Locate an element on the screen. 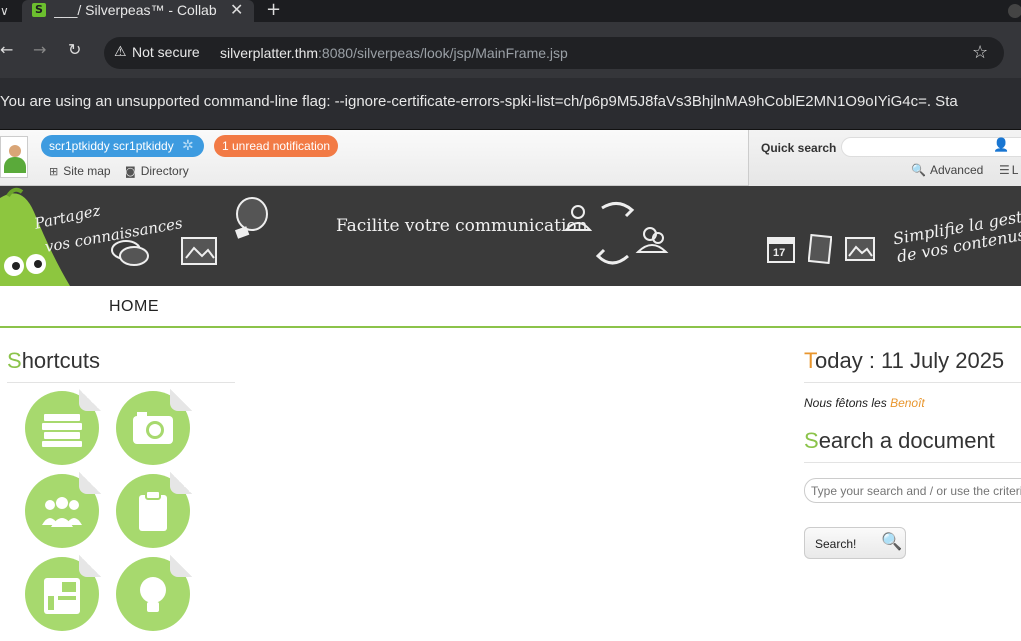  browser-tab-bar: ∨ S ___/ Silverpeas™ - Collab ✕ + is located at coordinates (510, 11).